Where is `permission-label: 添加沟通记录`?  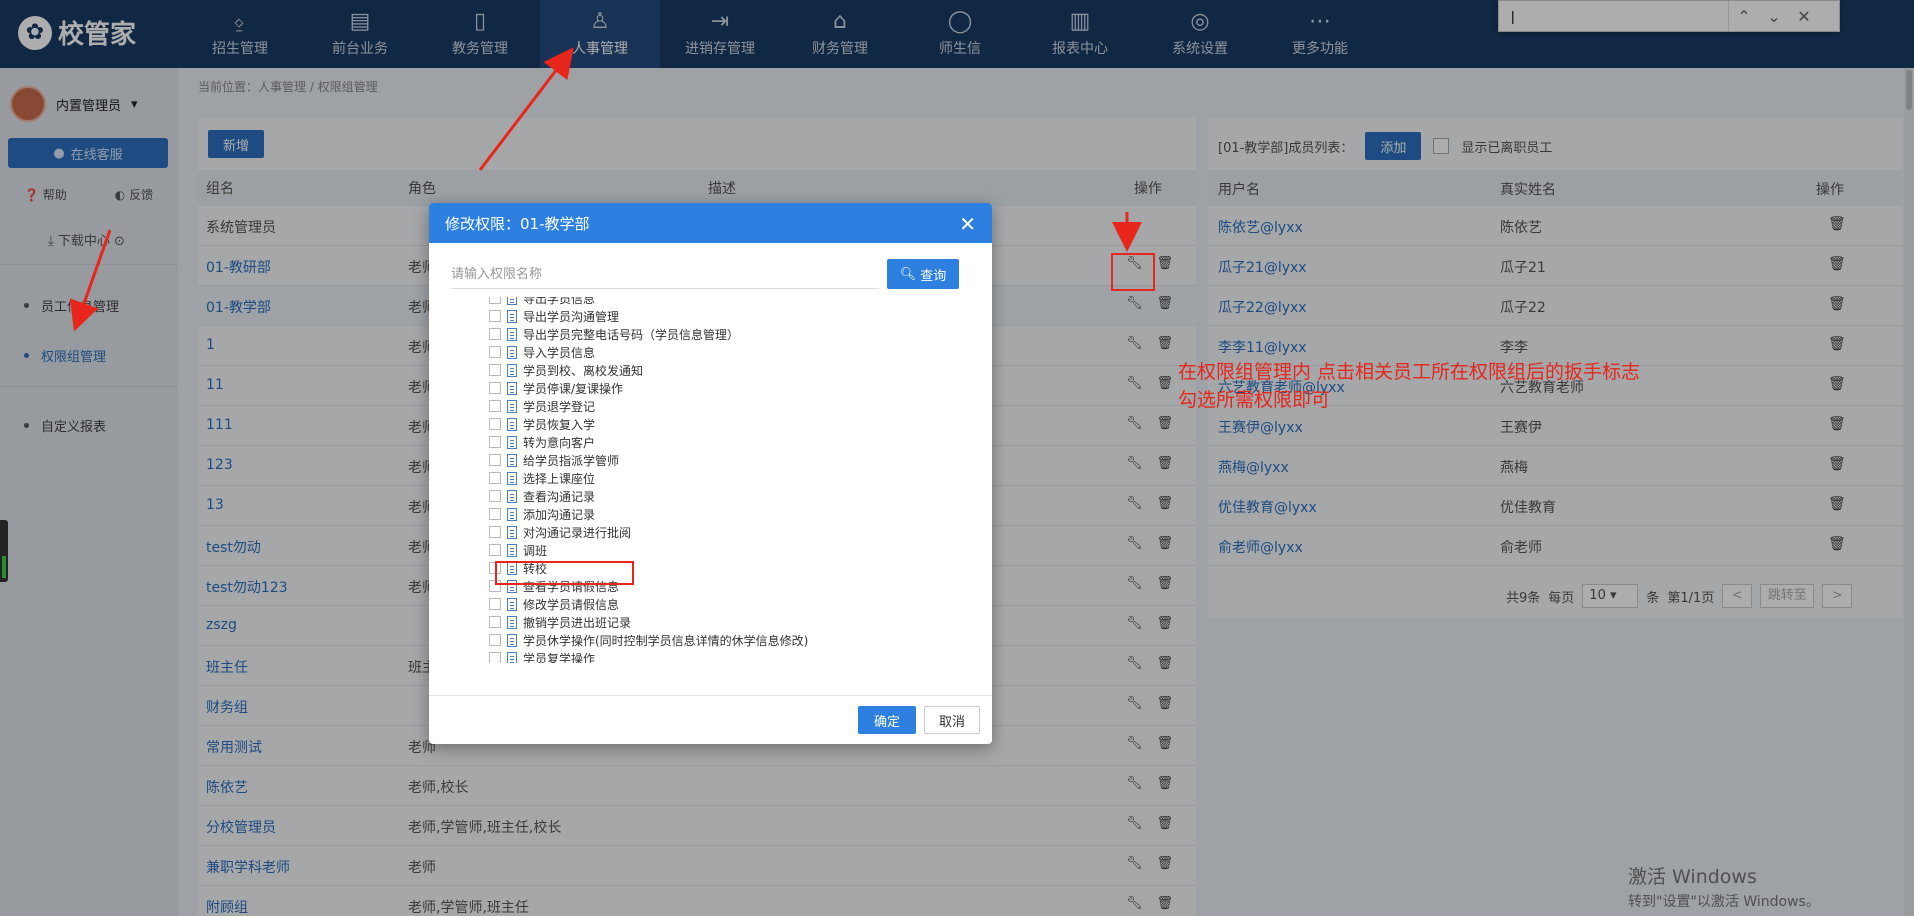 permission-label: 添加沟通记录 is located at coordinates (559, 514).